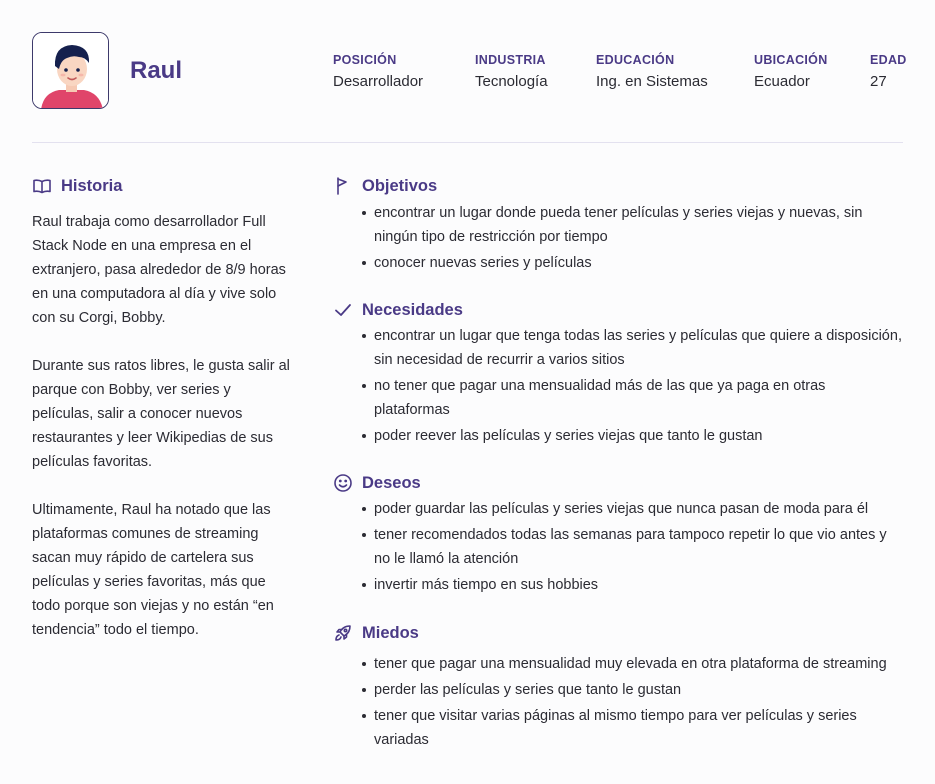 The height and width of the screenshot is (784, 935). What do you see at coordinates (632, 585) in the screenshot?
I see `list-item: invertir más tiempo en sus hobbies` at bounding box center [632, 585].